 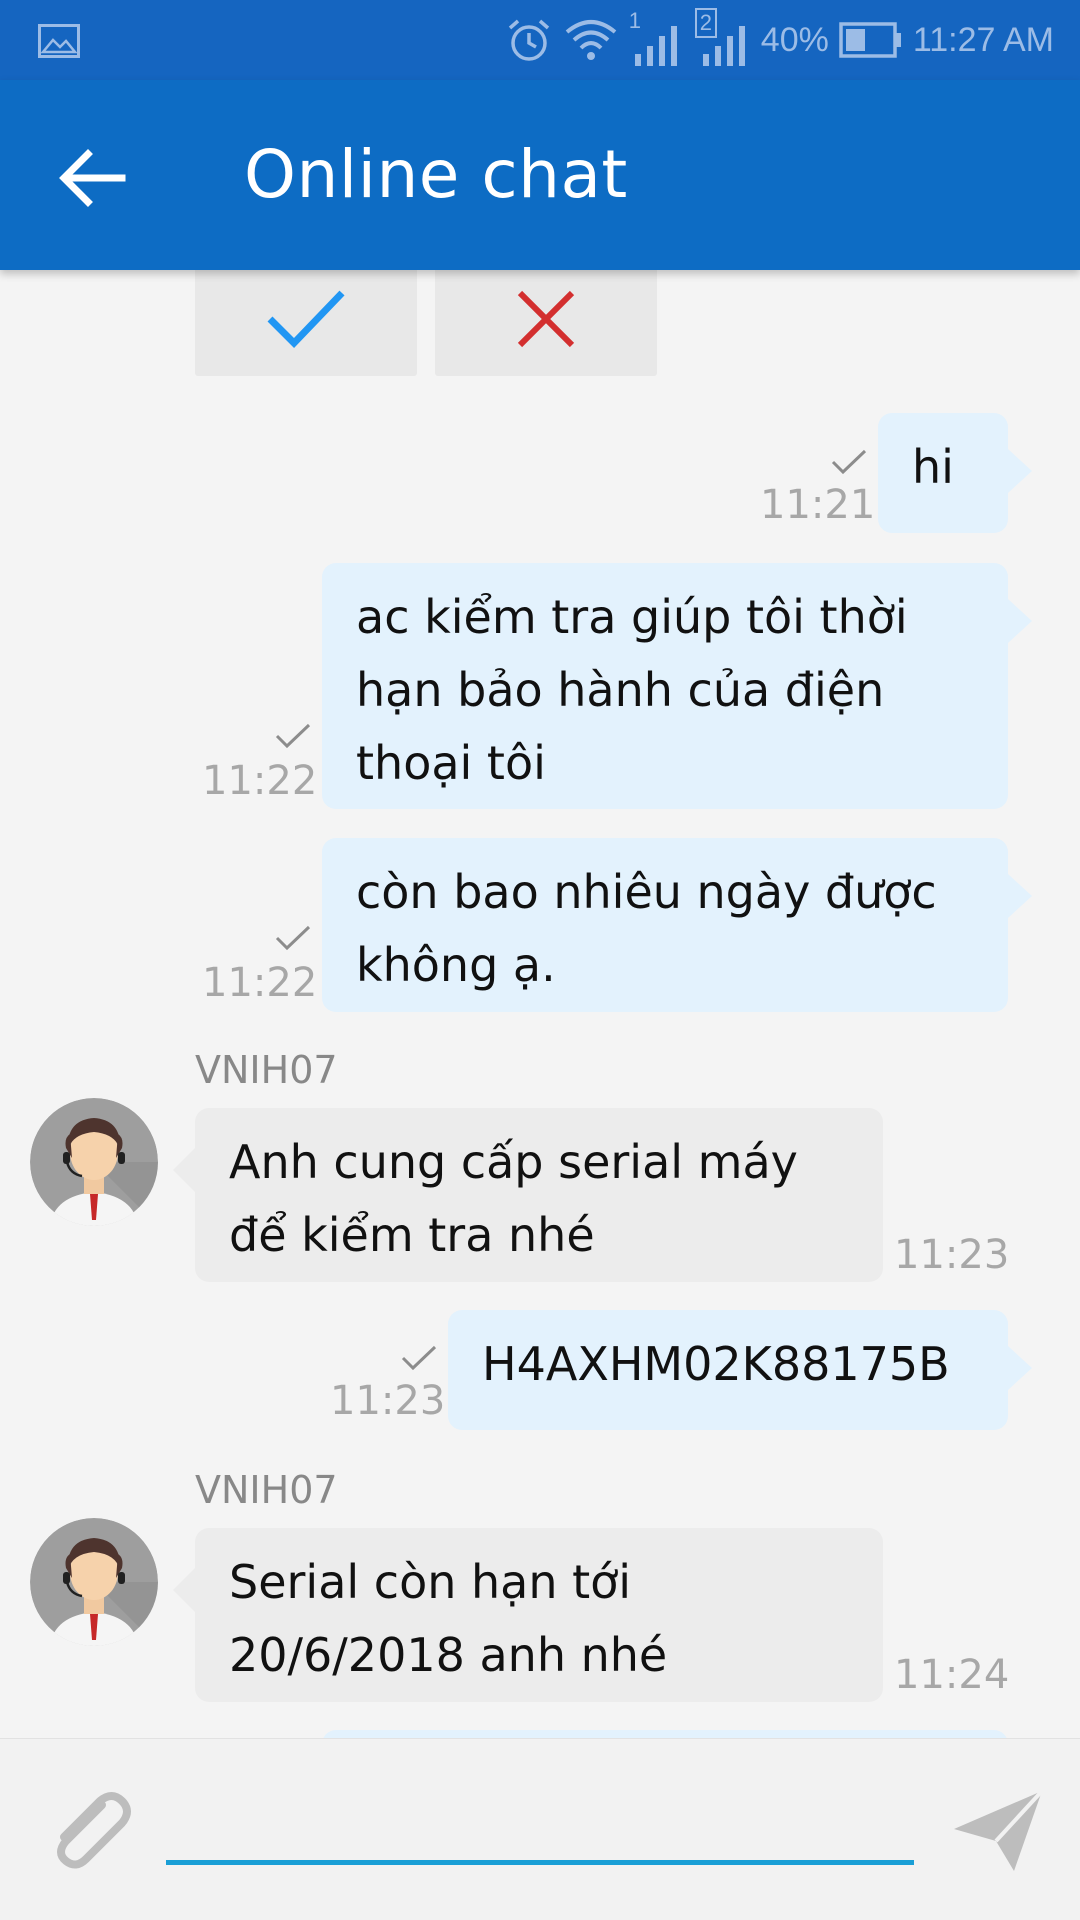 I want to click on message-time: 11:24, so click(x=952, y=1675).